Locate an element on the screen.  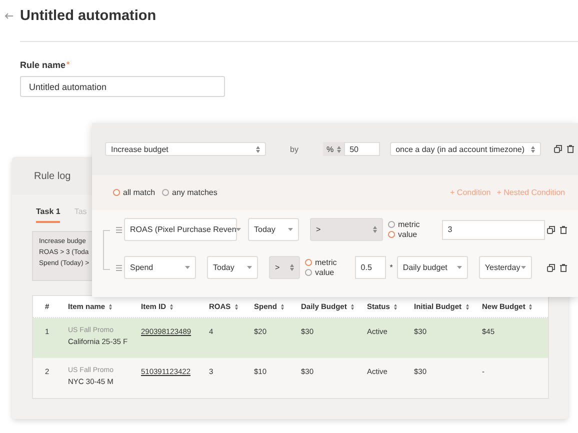
action-dropdown: Increase budget is located at coordinates (185, 149).